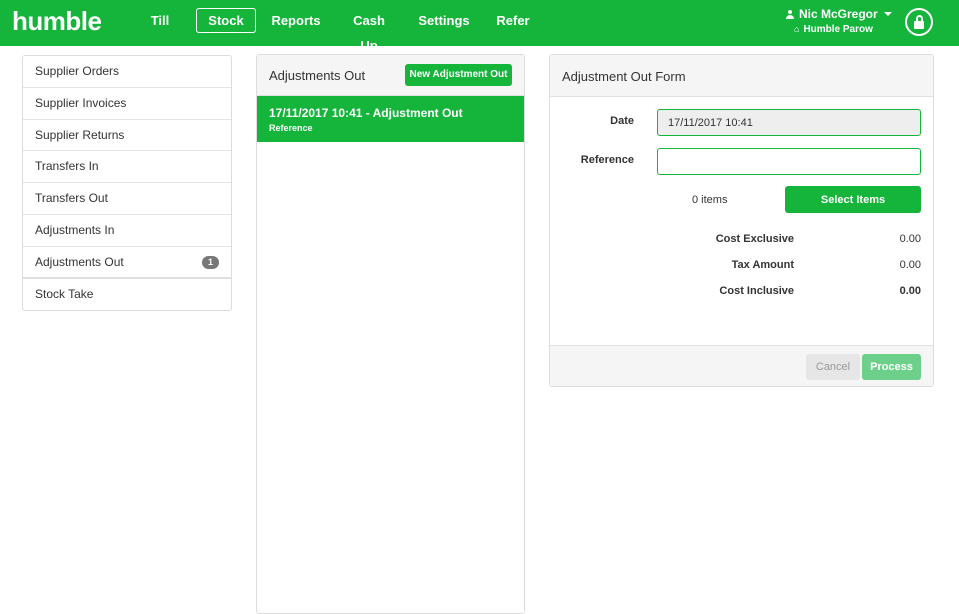 The width and height of the screenshot is (959, 614). I want to click on list-item-title: 17/11/2017 10:41 - Adjustment Out, so click(366, 113).